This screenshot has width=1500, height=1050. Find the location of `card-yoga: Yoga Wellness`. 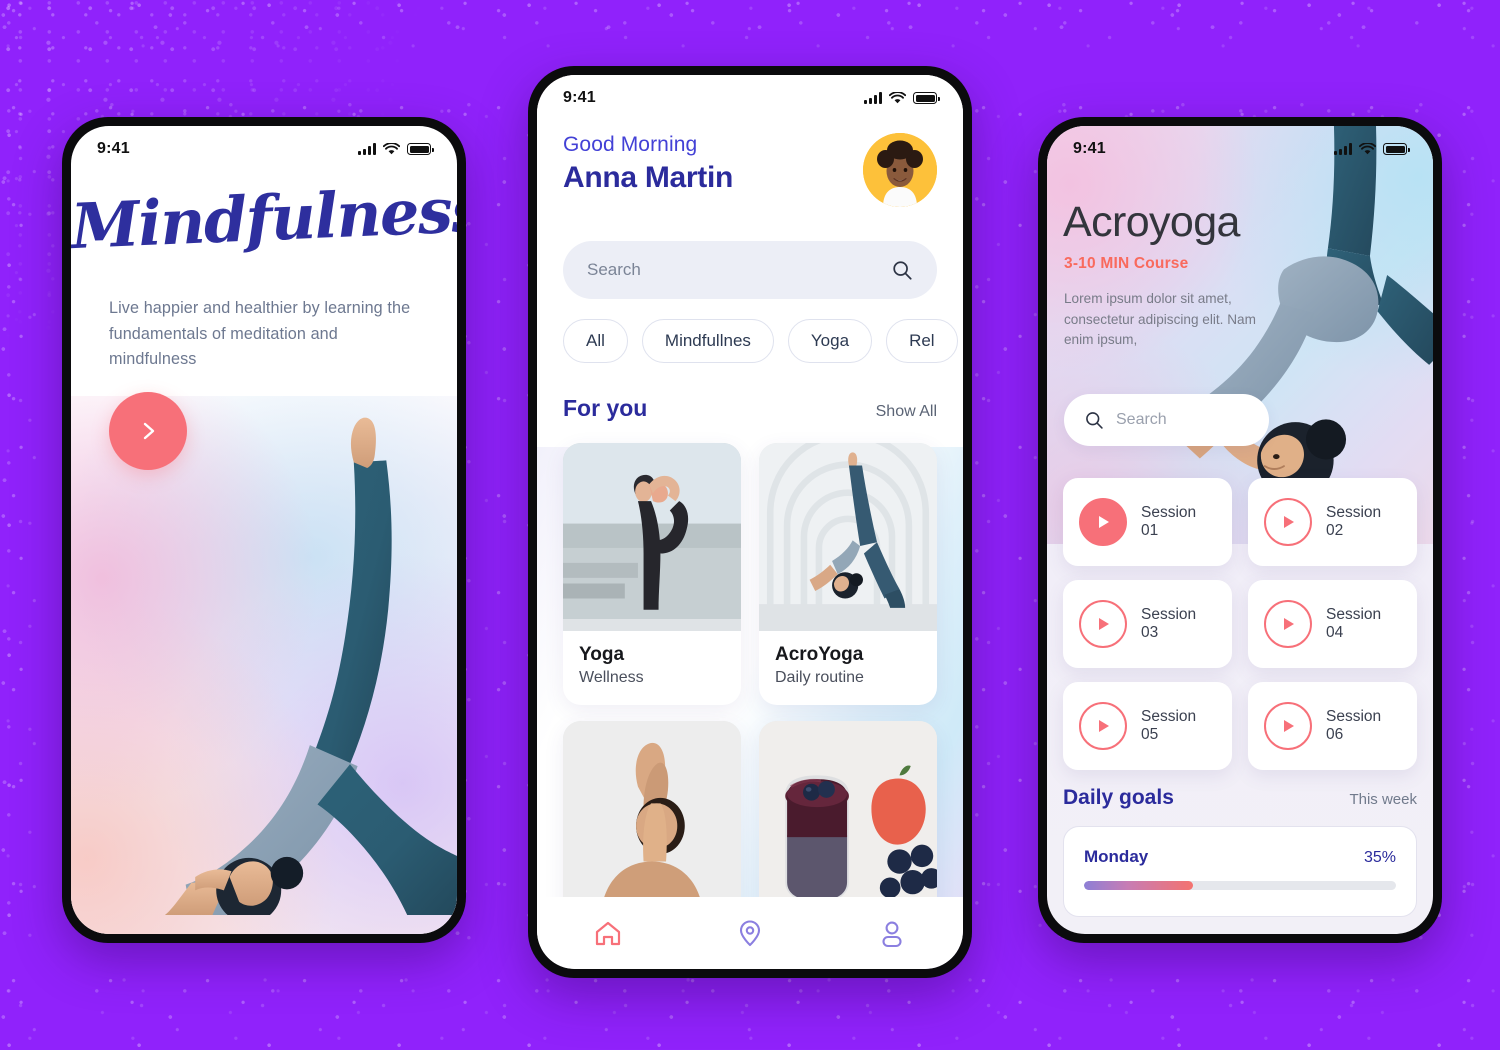

card-yoga: Yoga Wellness is located at coordinates (652, 574).